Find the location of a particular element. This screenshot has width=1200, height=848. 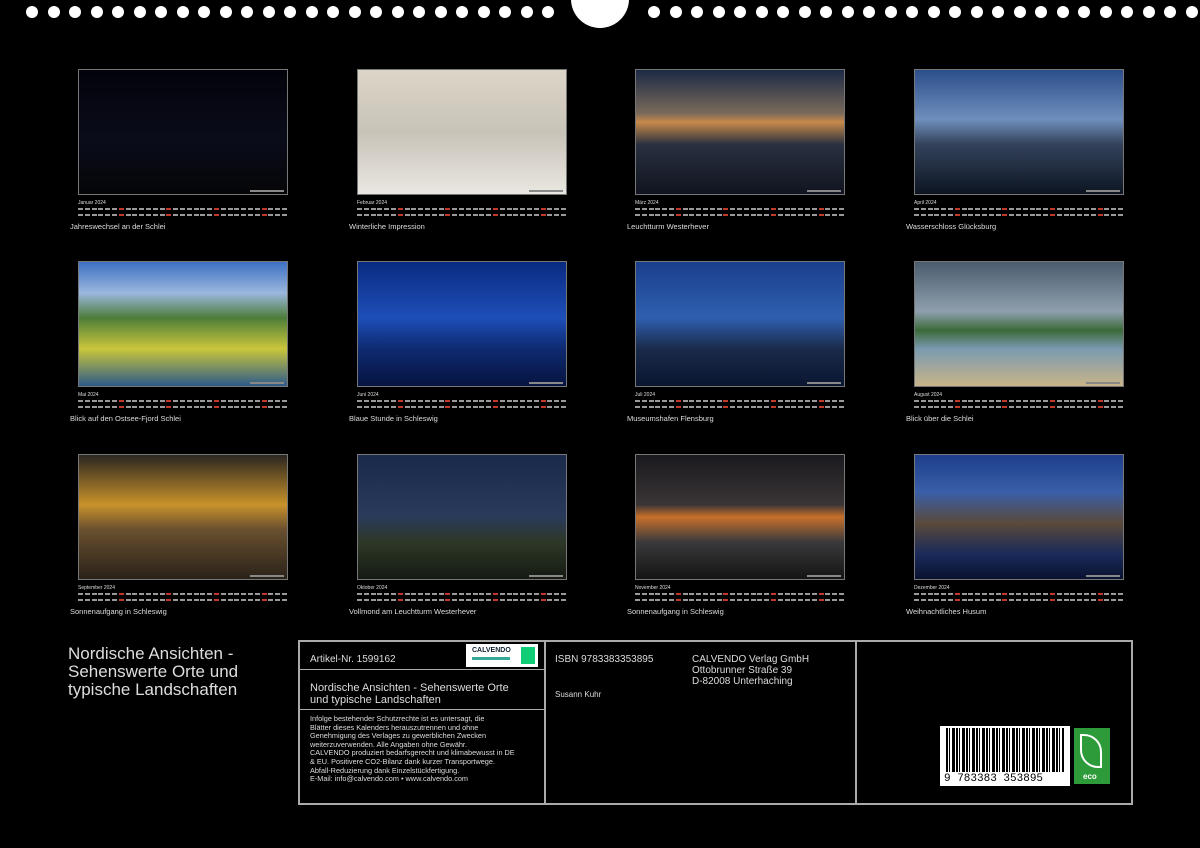

day-grid is located at coordinates (740, 404).